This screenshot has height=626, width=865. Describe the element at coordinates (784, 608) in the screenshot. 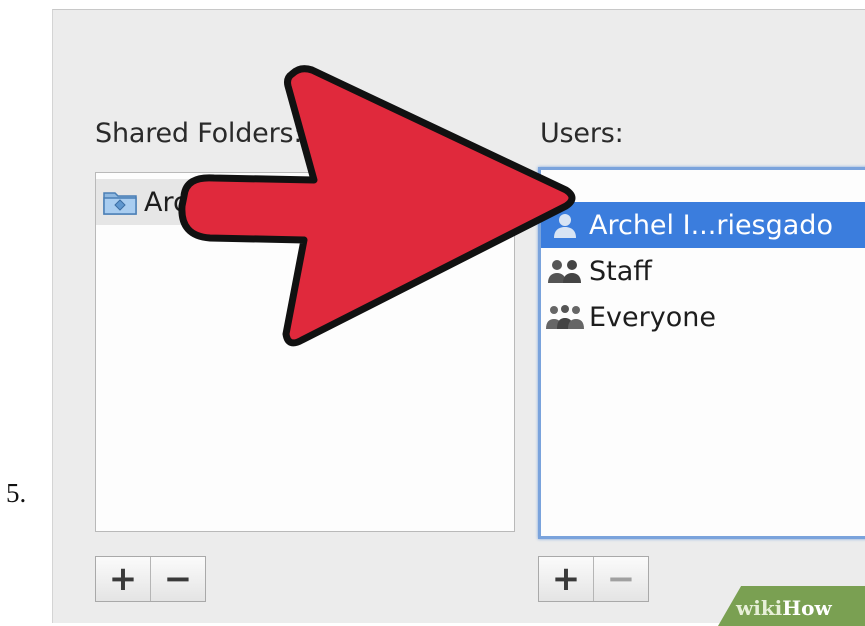

I see `watermark-logo: wikiHow` at that location.